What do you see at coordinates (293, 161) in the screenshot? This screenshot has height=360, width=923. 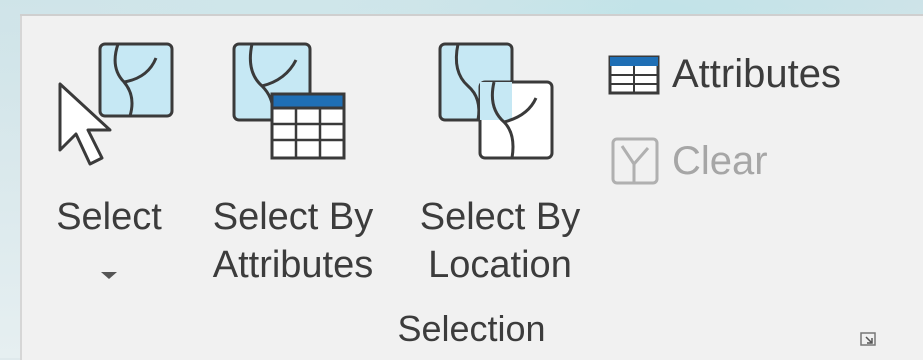 I see `select-by-attributes-button: Select By Attributes` at bounding box center [293, 161].